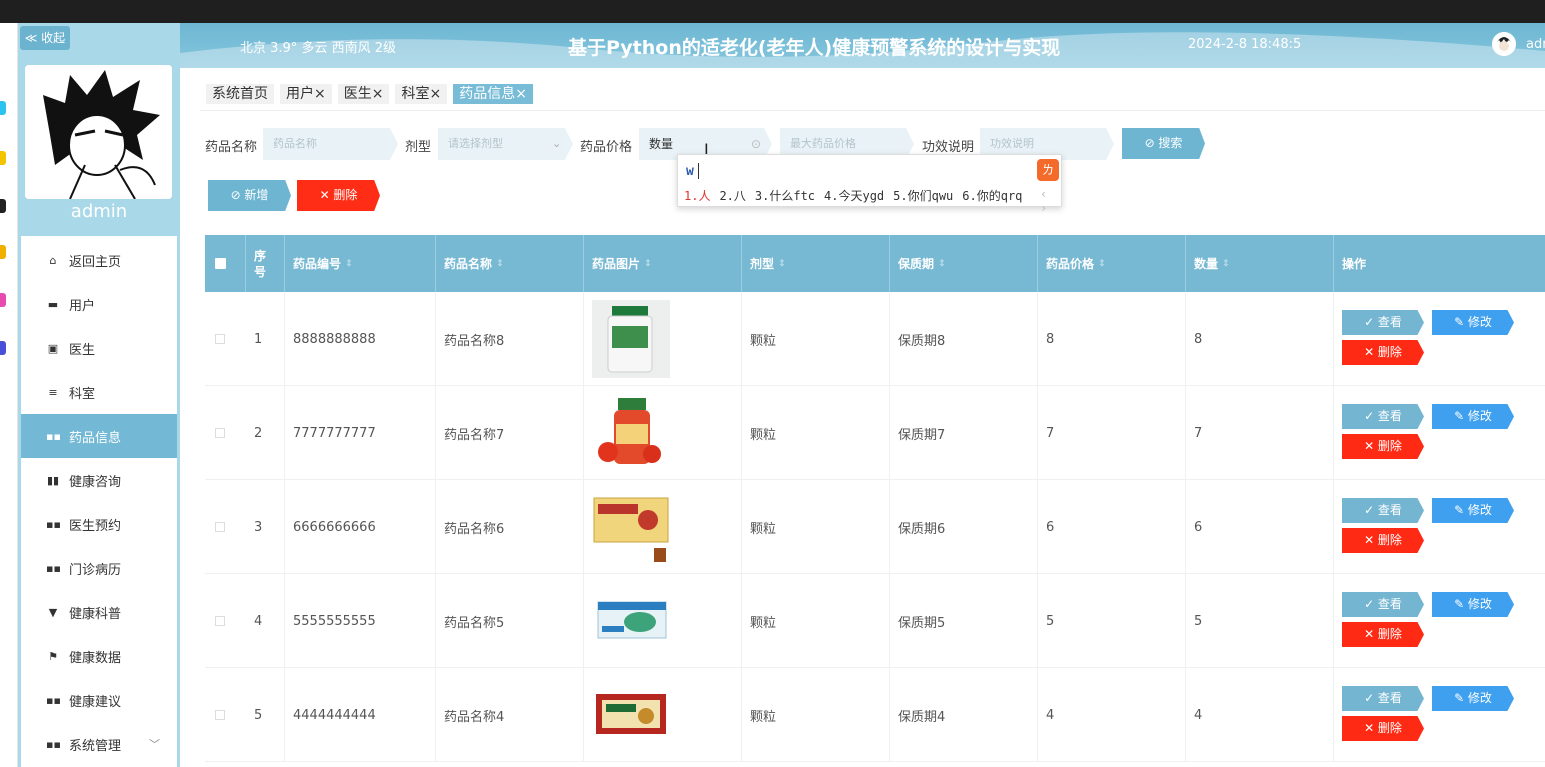 The height and width of the screenshot is (767, 1545). What do you see at coordinates (53, 348) in the screenshot?
I see `doctor-icon: ▣` at bounding box center [53, 348].